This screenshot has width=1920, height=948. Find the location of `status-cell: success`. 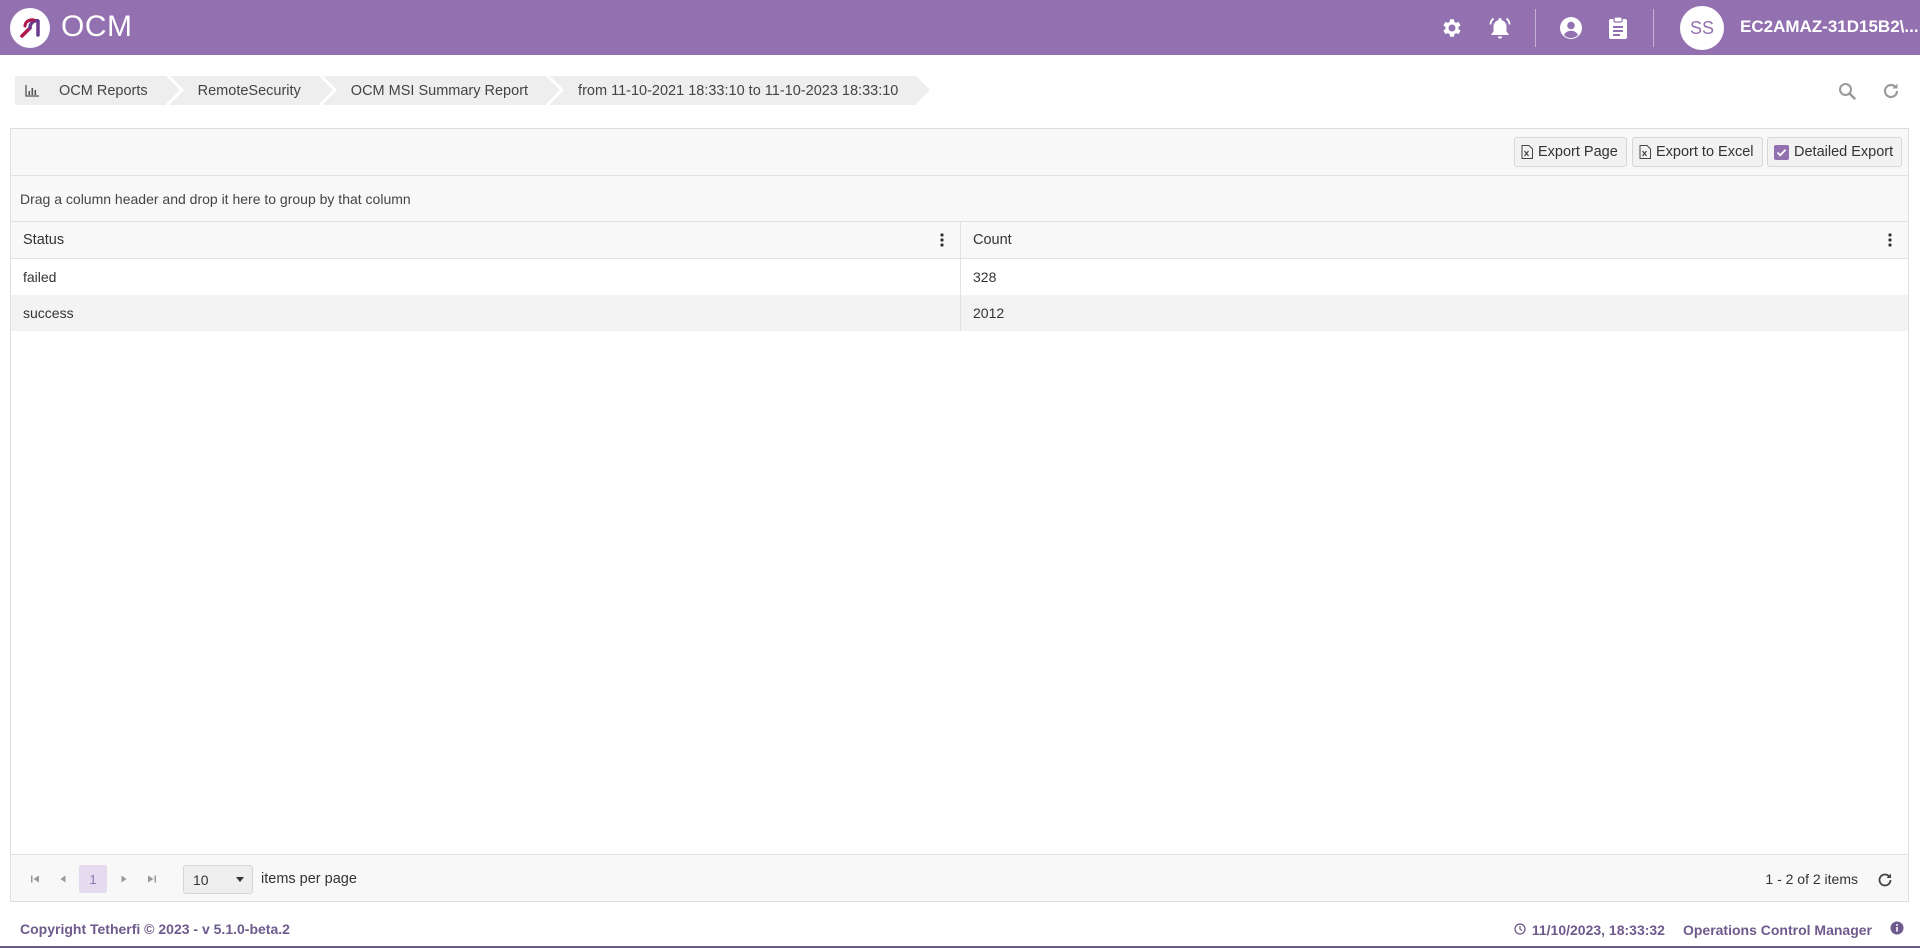

status-cell: success is located at coordinates (486, 313).